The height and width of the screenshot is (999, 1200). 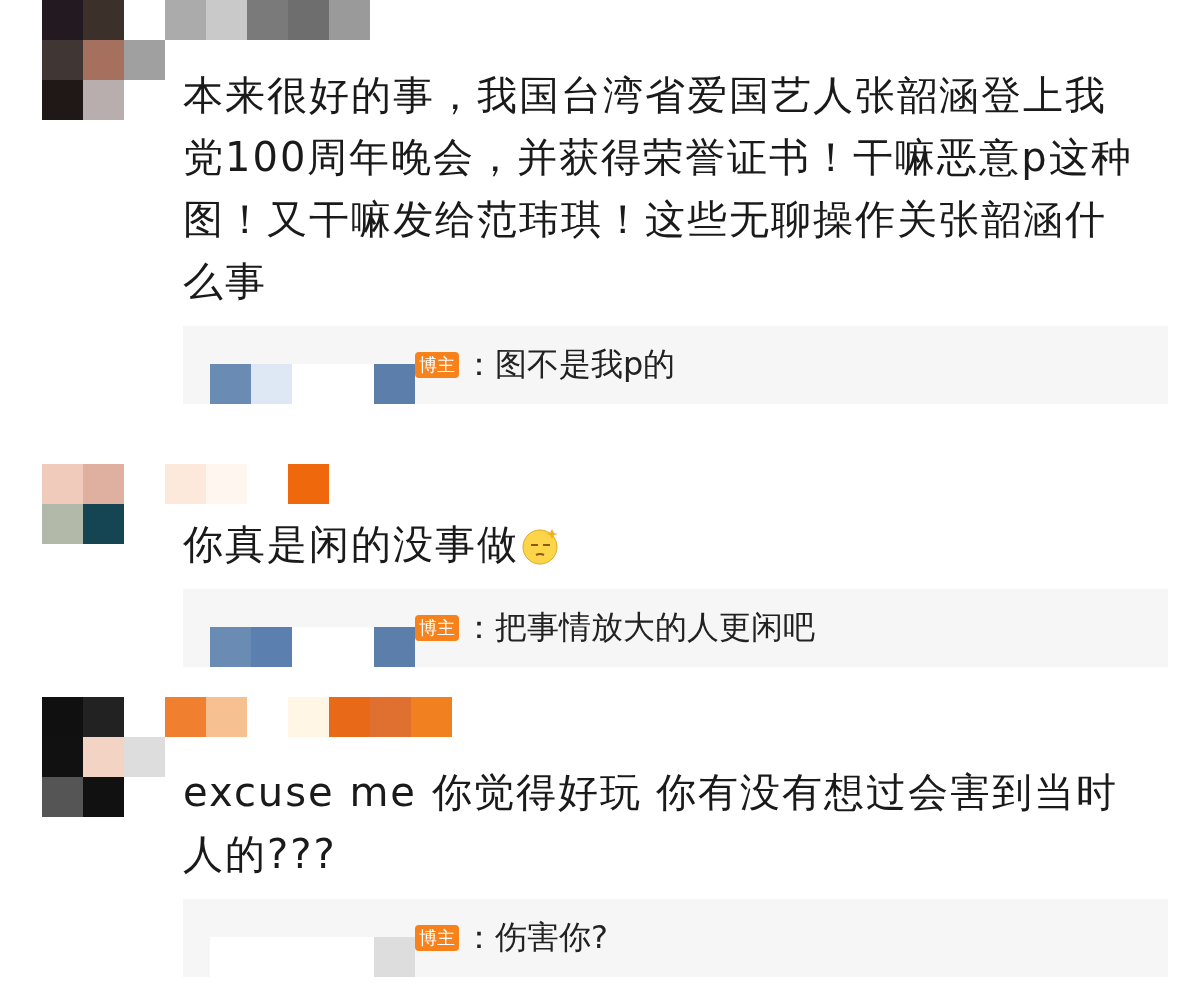 What do you see at coordinates (651, 823) in the screenshot?
I see `comment-text: excuse me 你觉得好玩 你有没有想过会害到当时人的???` at bounding box center [651, 823].